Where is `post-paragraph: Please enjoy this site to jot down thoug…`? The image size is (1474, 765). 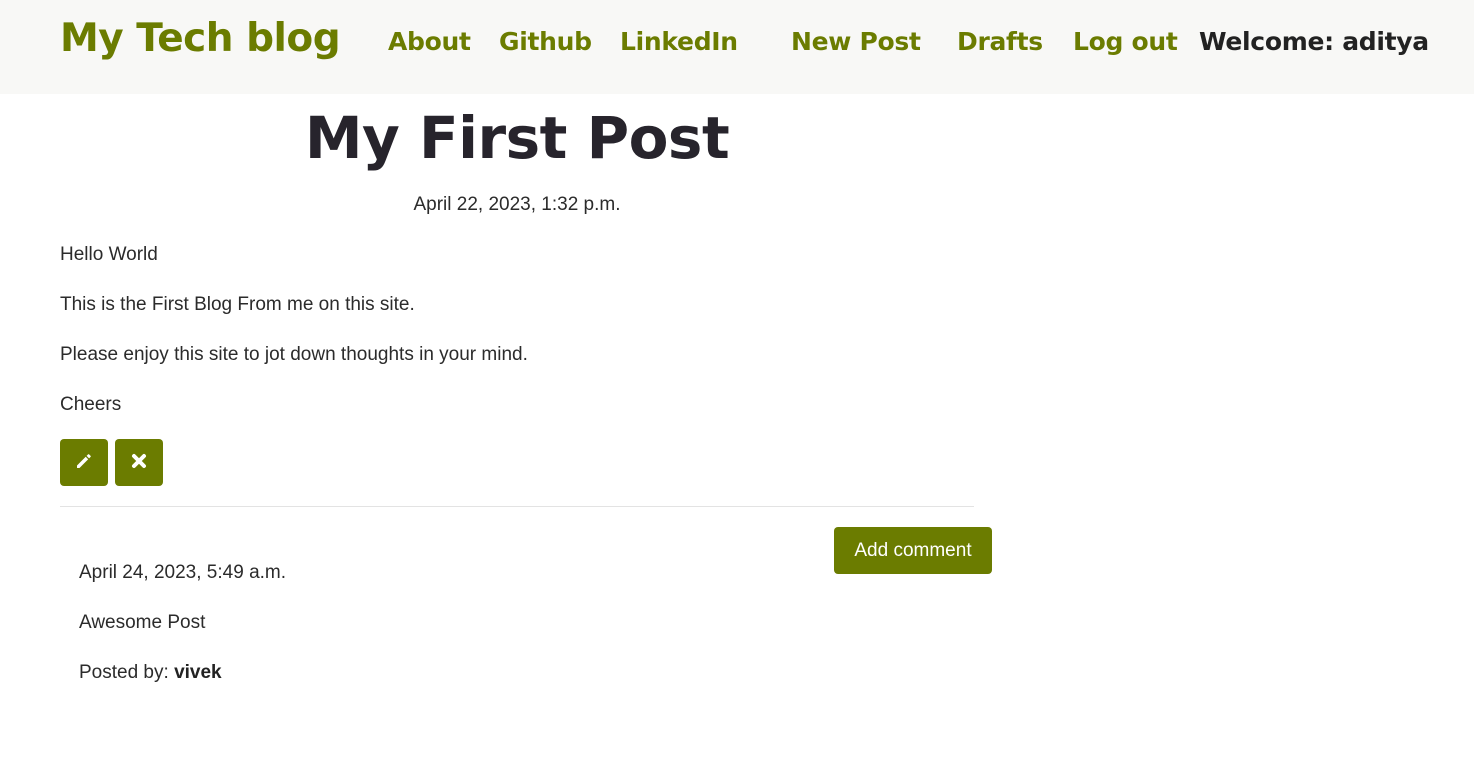
post-paragraph: Please enjoy this site to jot down thoug… is located at coordinates (294, 354).